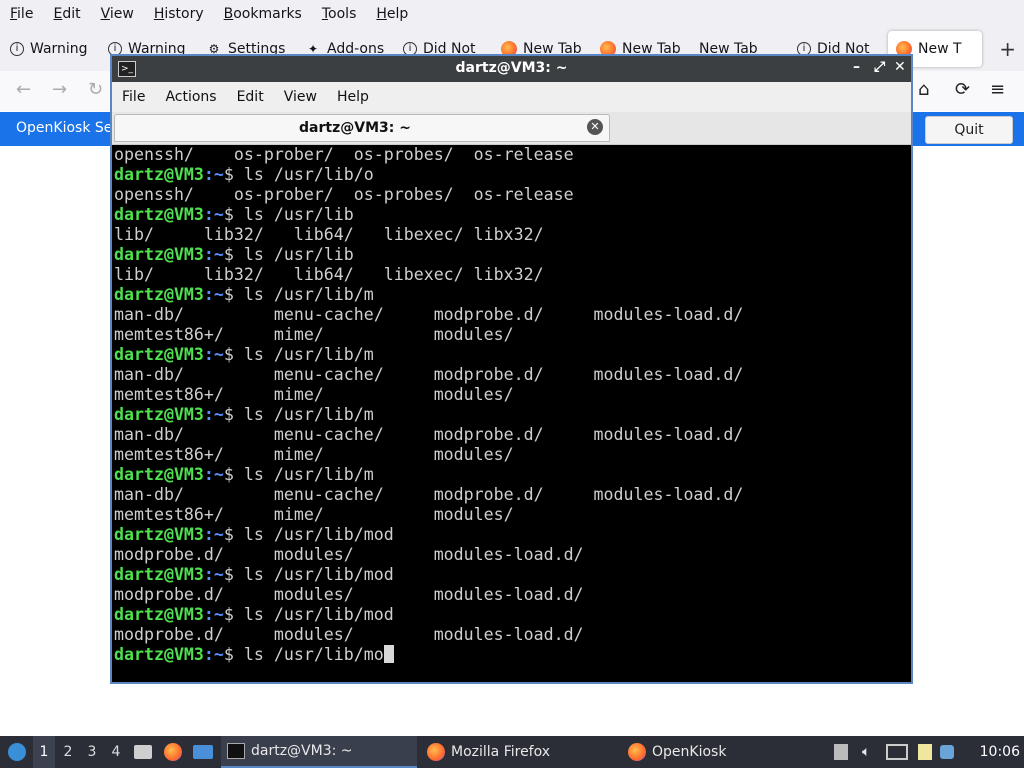  Describe the element at coordinates (595, 127) in the screenshot. I see `close-tab-icon: ✕` at that location.